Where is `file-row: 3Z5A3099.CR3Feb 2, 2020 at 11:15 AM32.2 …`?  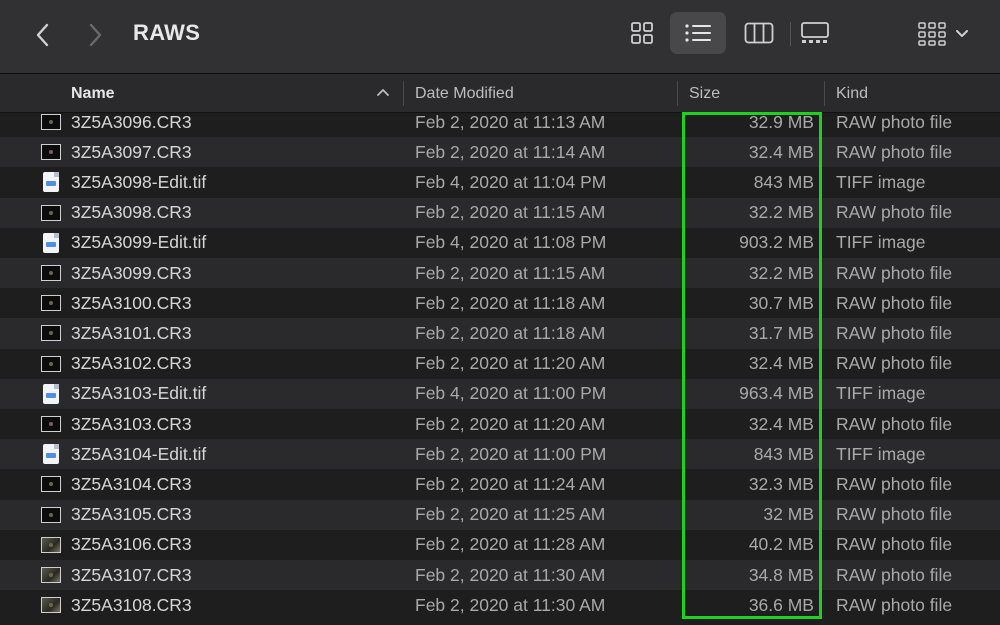
file-row: 3Z5A3099.CR3Feb 2, 2020 at 11:15 AM32.2 … is located at coordinates (500, 273).